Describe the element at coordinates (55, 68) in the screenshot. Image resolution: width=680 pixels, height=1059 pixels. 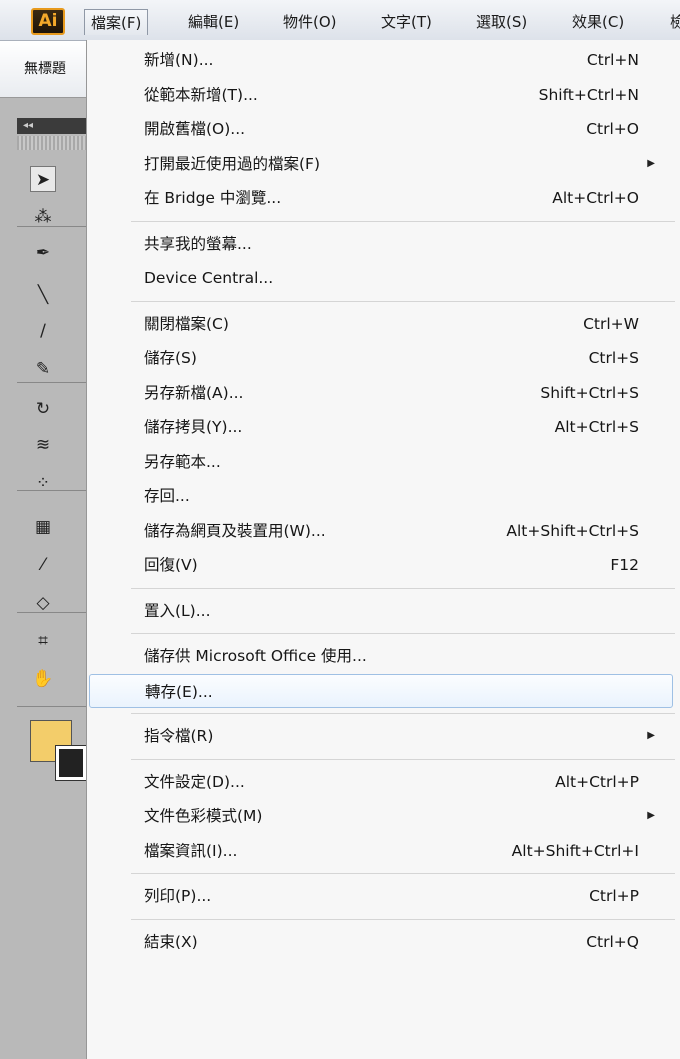
I see `document-tab: 無標題` at that location.